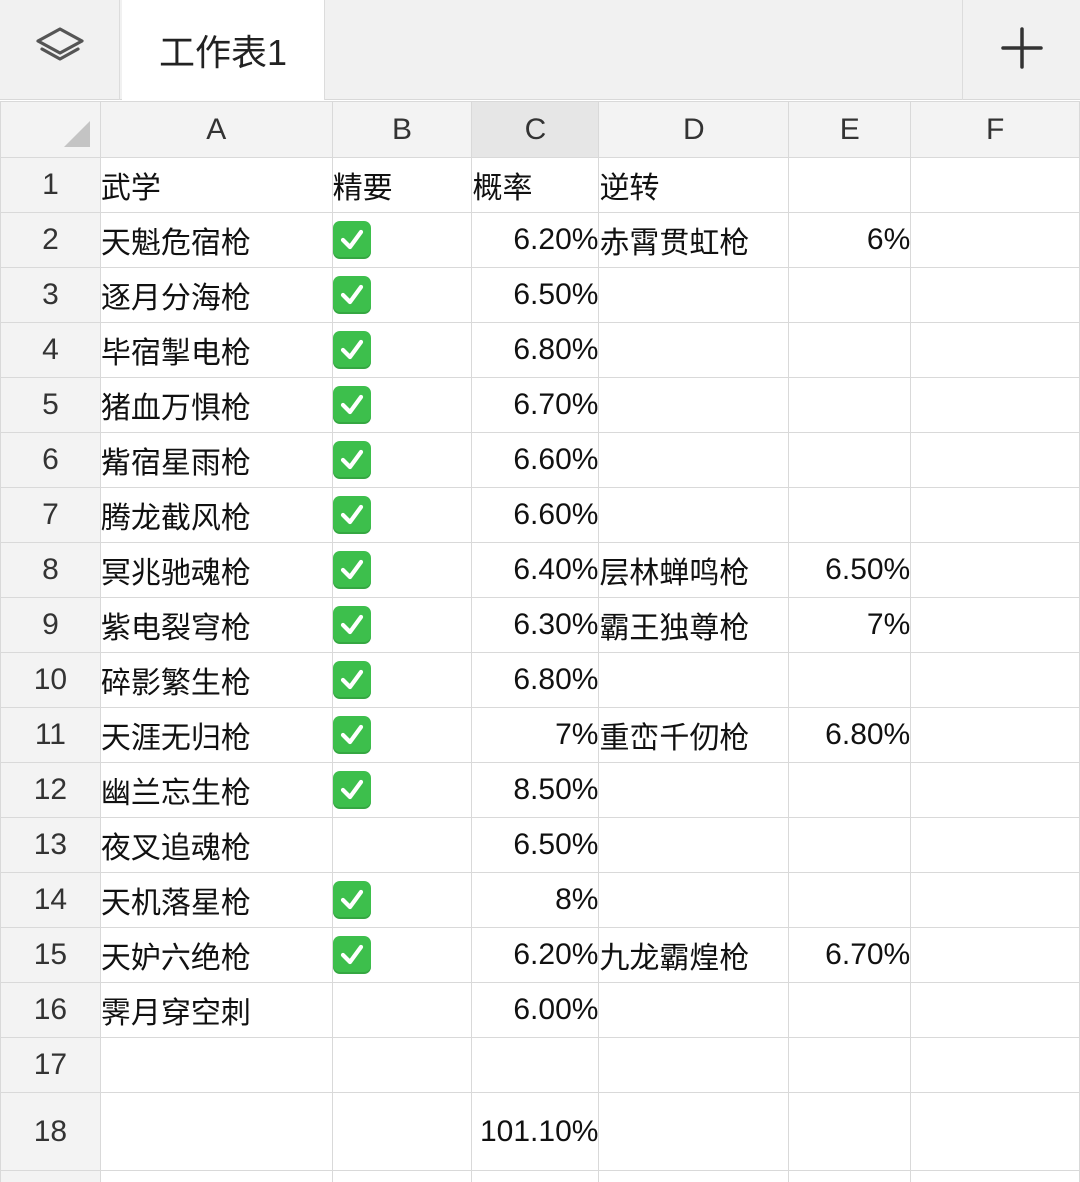 This screenshot has width=1080, height=1182. What do you see at coordinates (694, 955) in the screenshot?
I see `cell-d: 九龙霸煌枪` at bounding box center [694, 955].